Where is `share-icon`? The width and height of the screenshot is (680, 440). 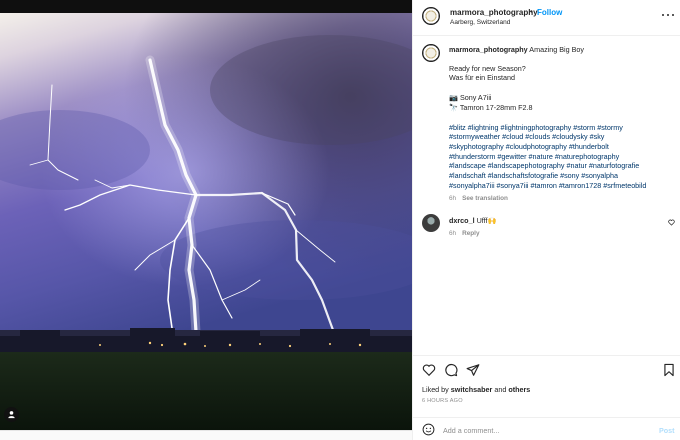
share-icon is located at coordinates (473, 370).